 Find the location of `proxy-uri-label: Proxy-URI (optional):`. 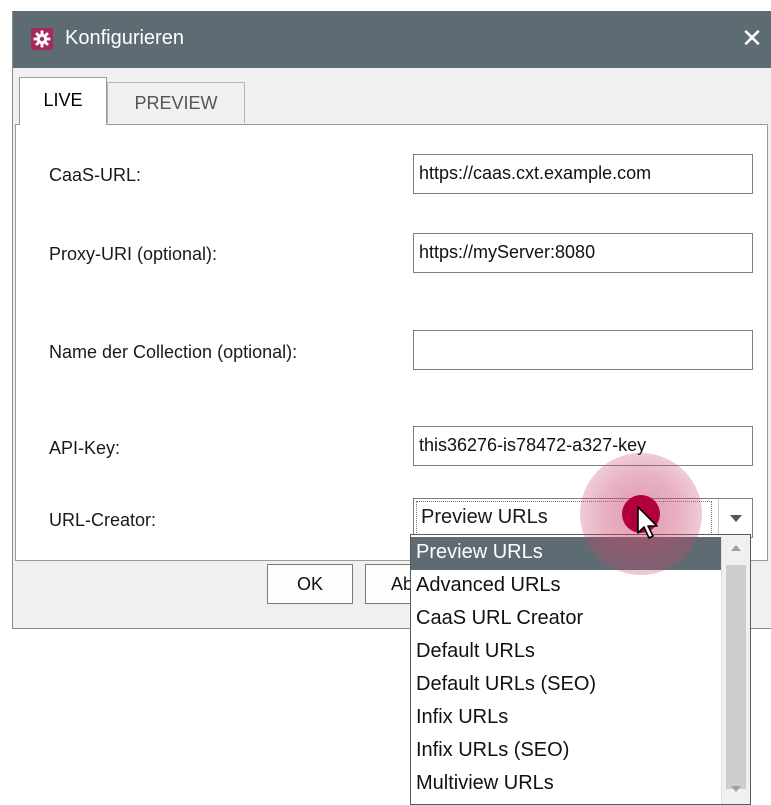

proxy-uri-label: Proxy-URI (optional): is located at coordinates (133, 254).